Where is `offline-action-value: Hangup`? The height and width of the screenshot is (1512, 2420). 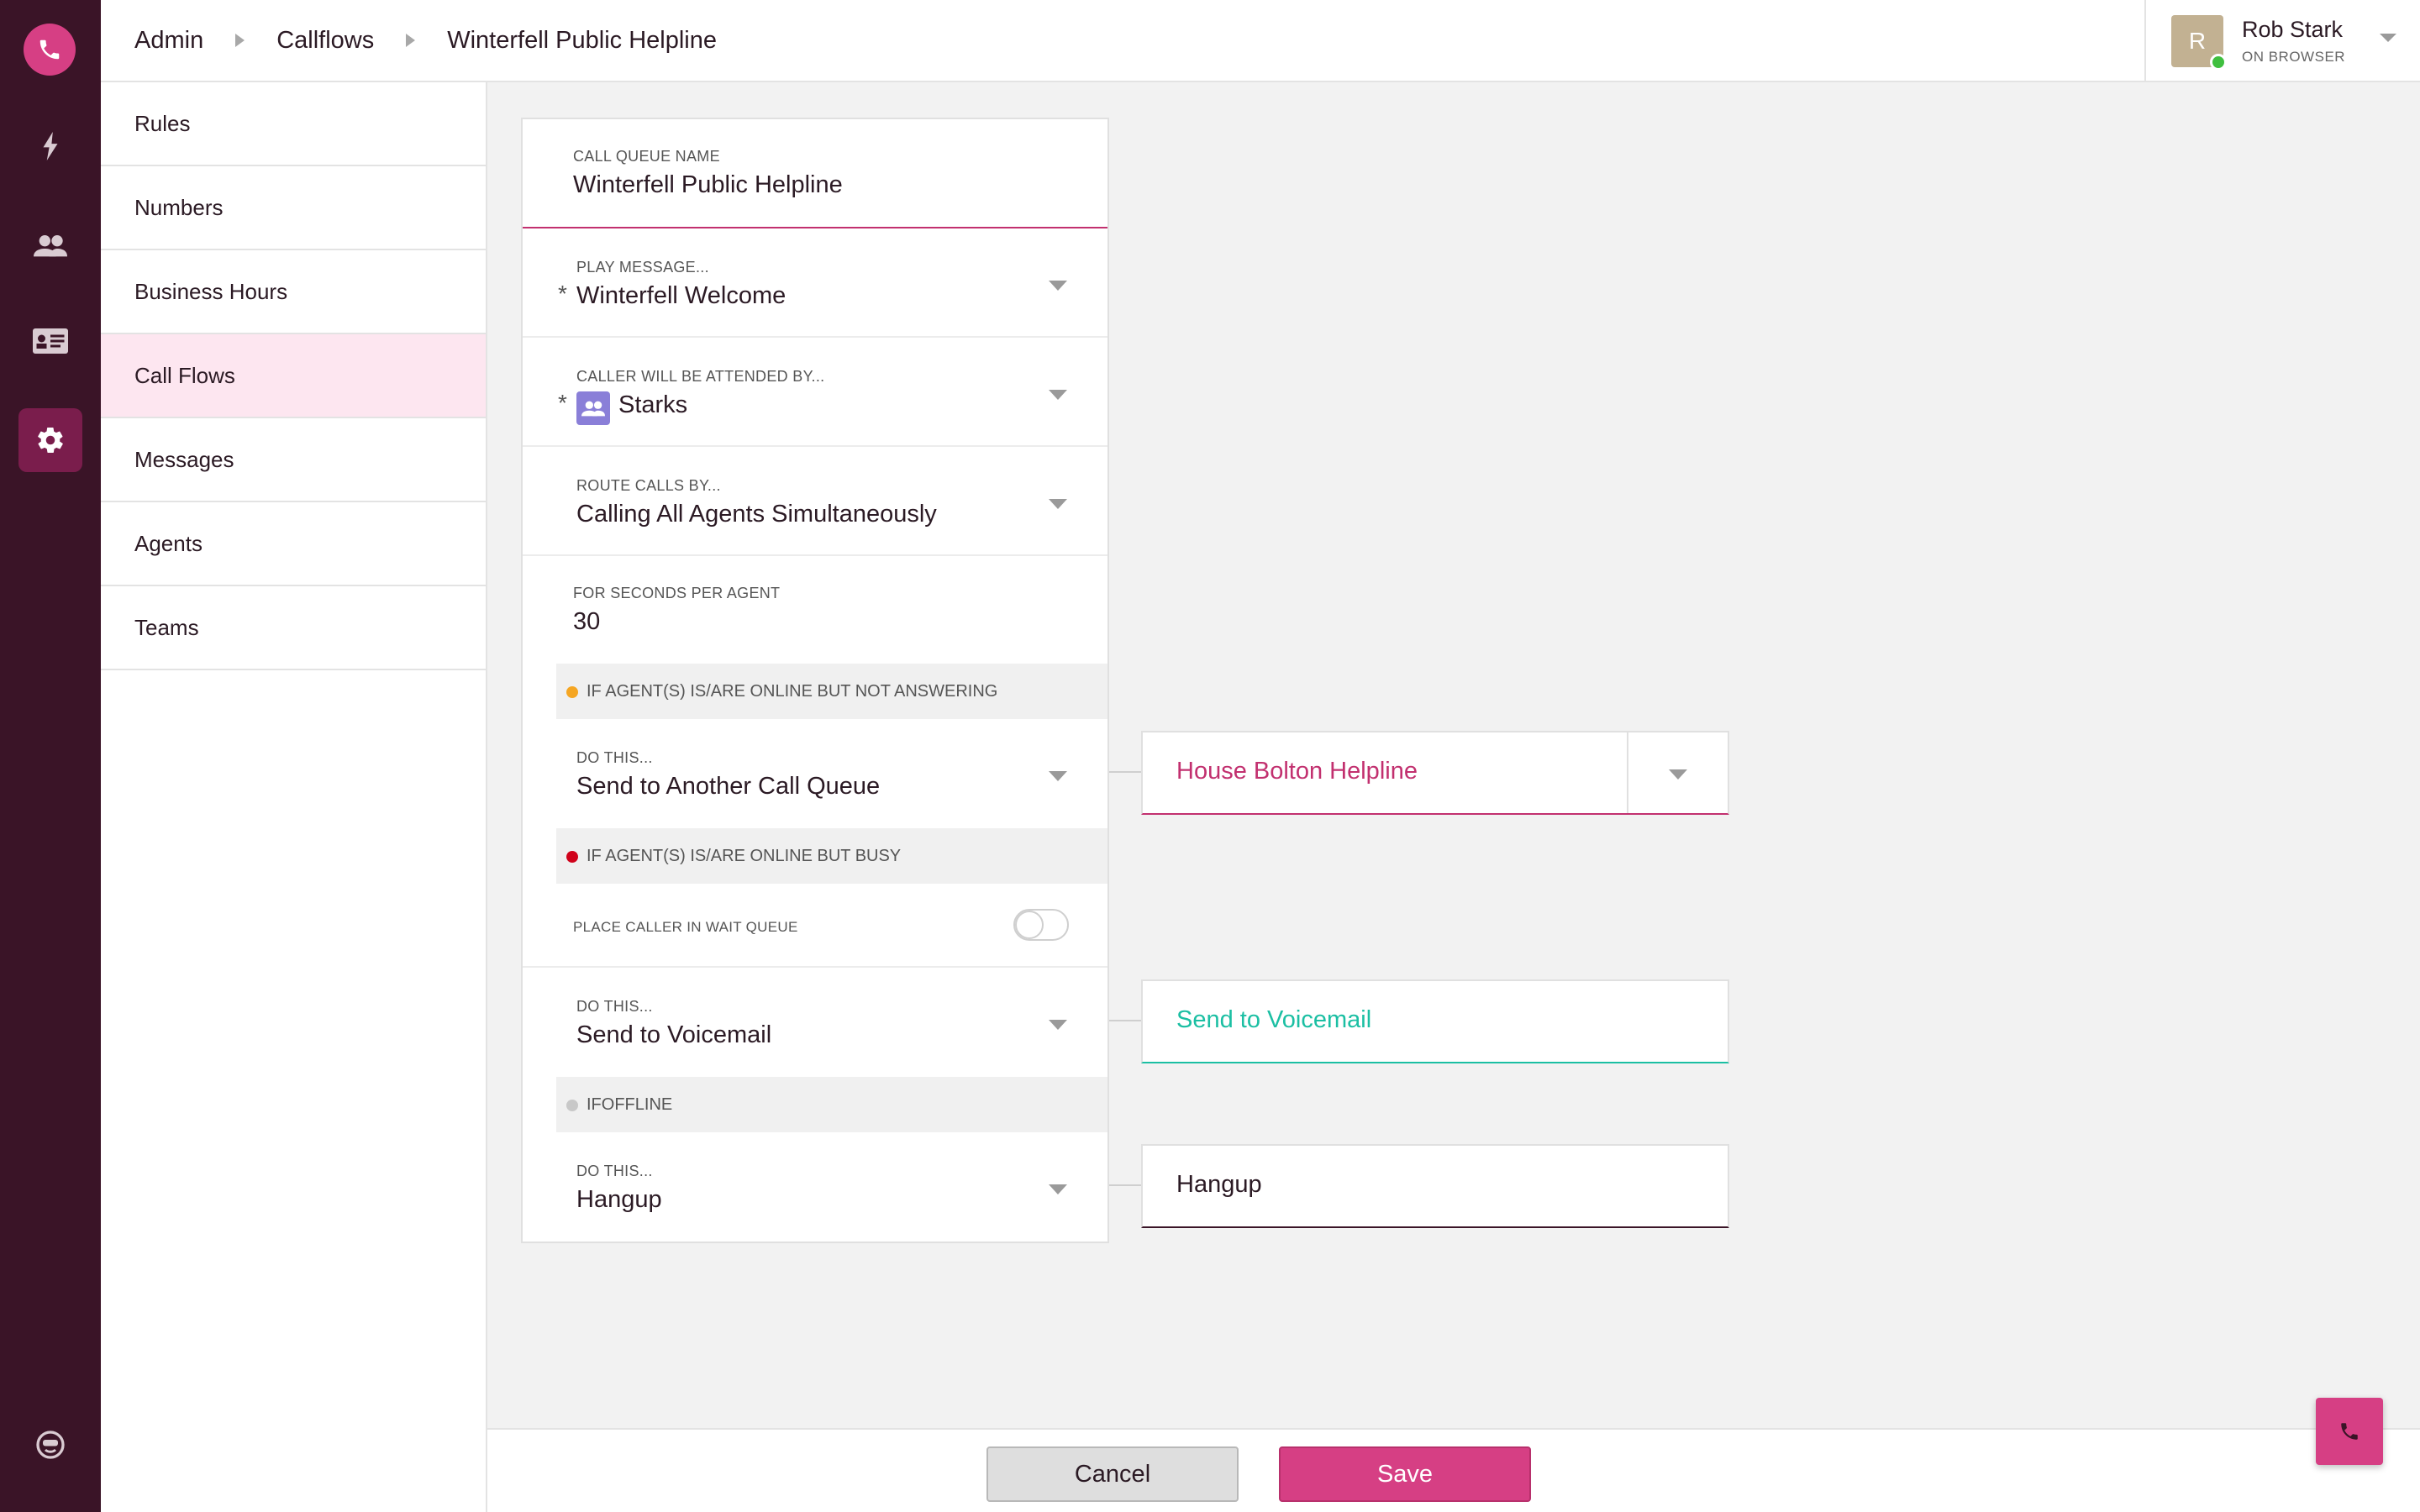 offline-action-value: Hangup is located at coordinates (619, 1199).